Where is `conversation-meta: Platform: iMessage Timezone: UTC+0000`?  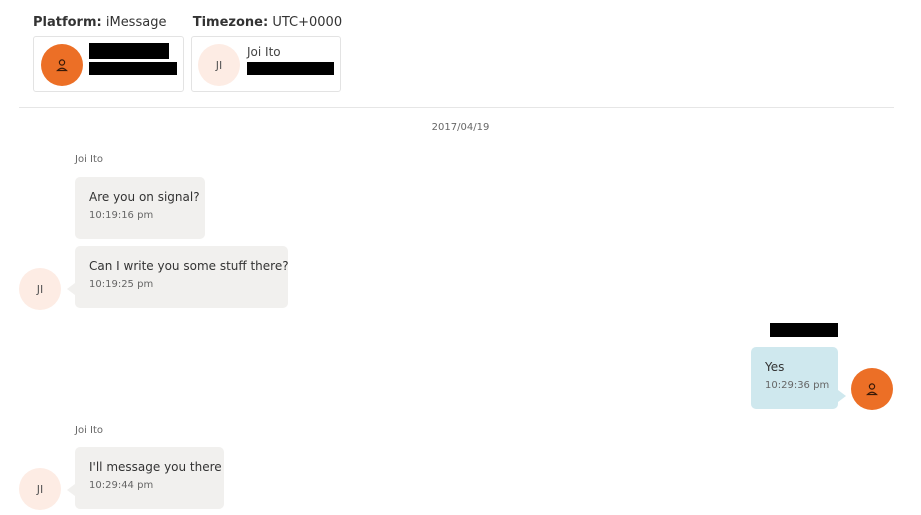
conversation-meta: Platform: iMessage Timezone: UTC+0000 is located at coordinates (187, 22).